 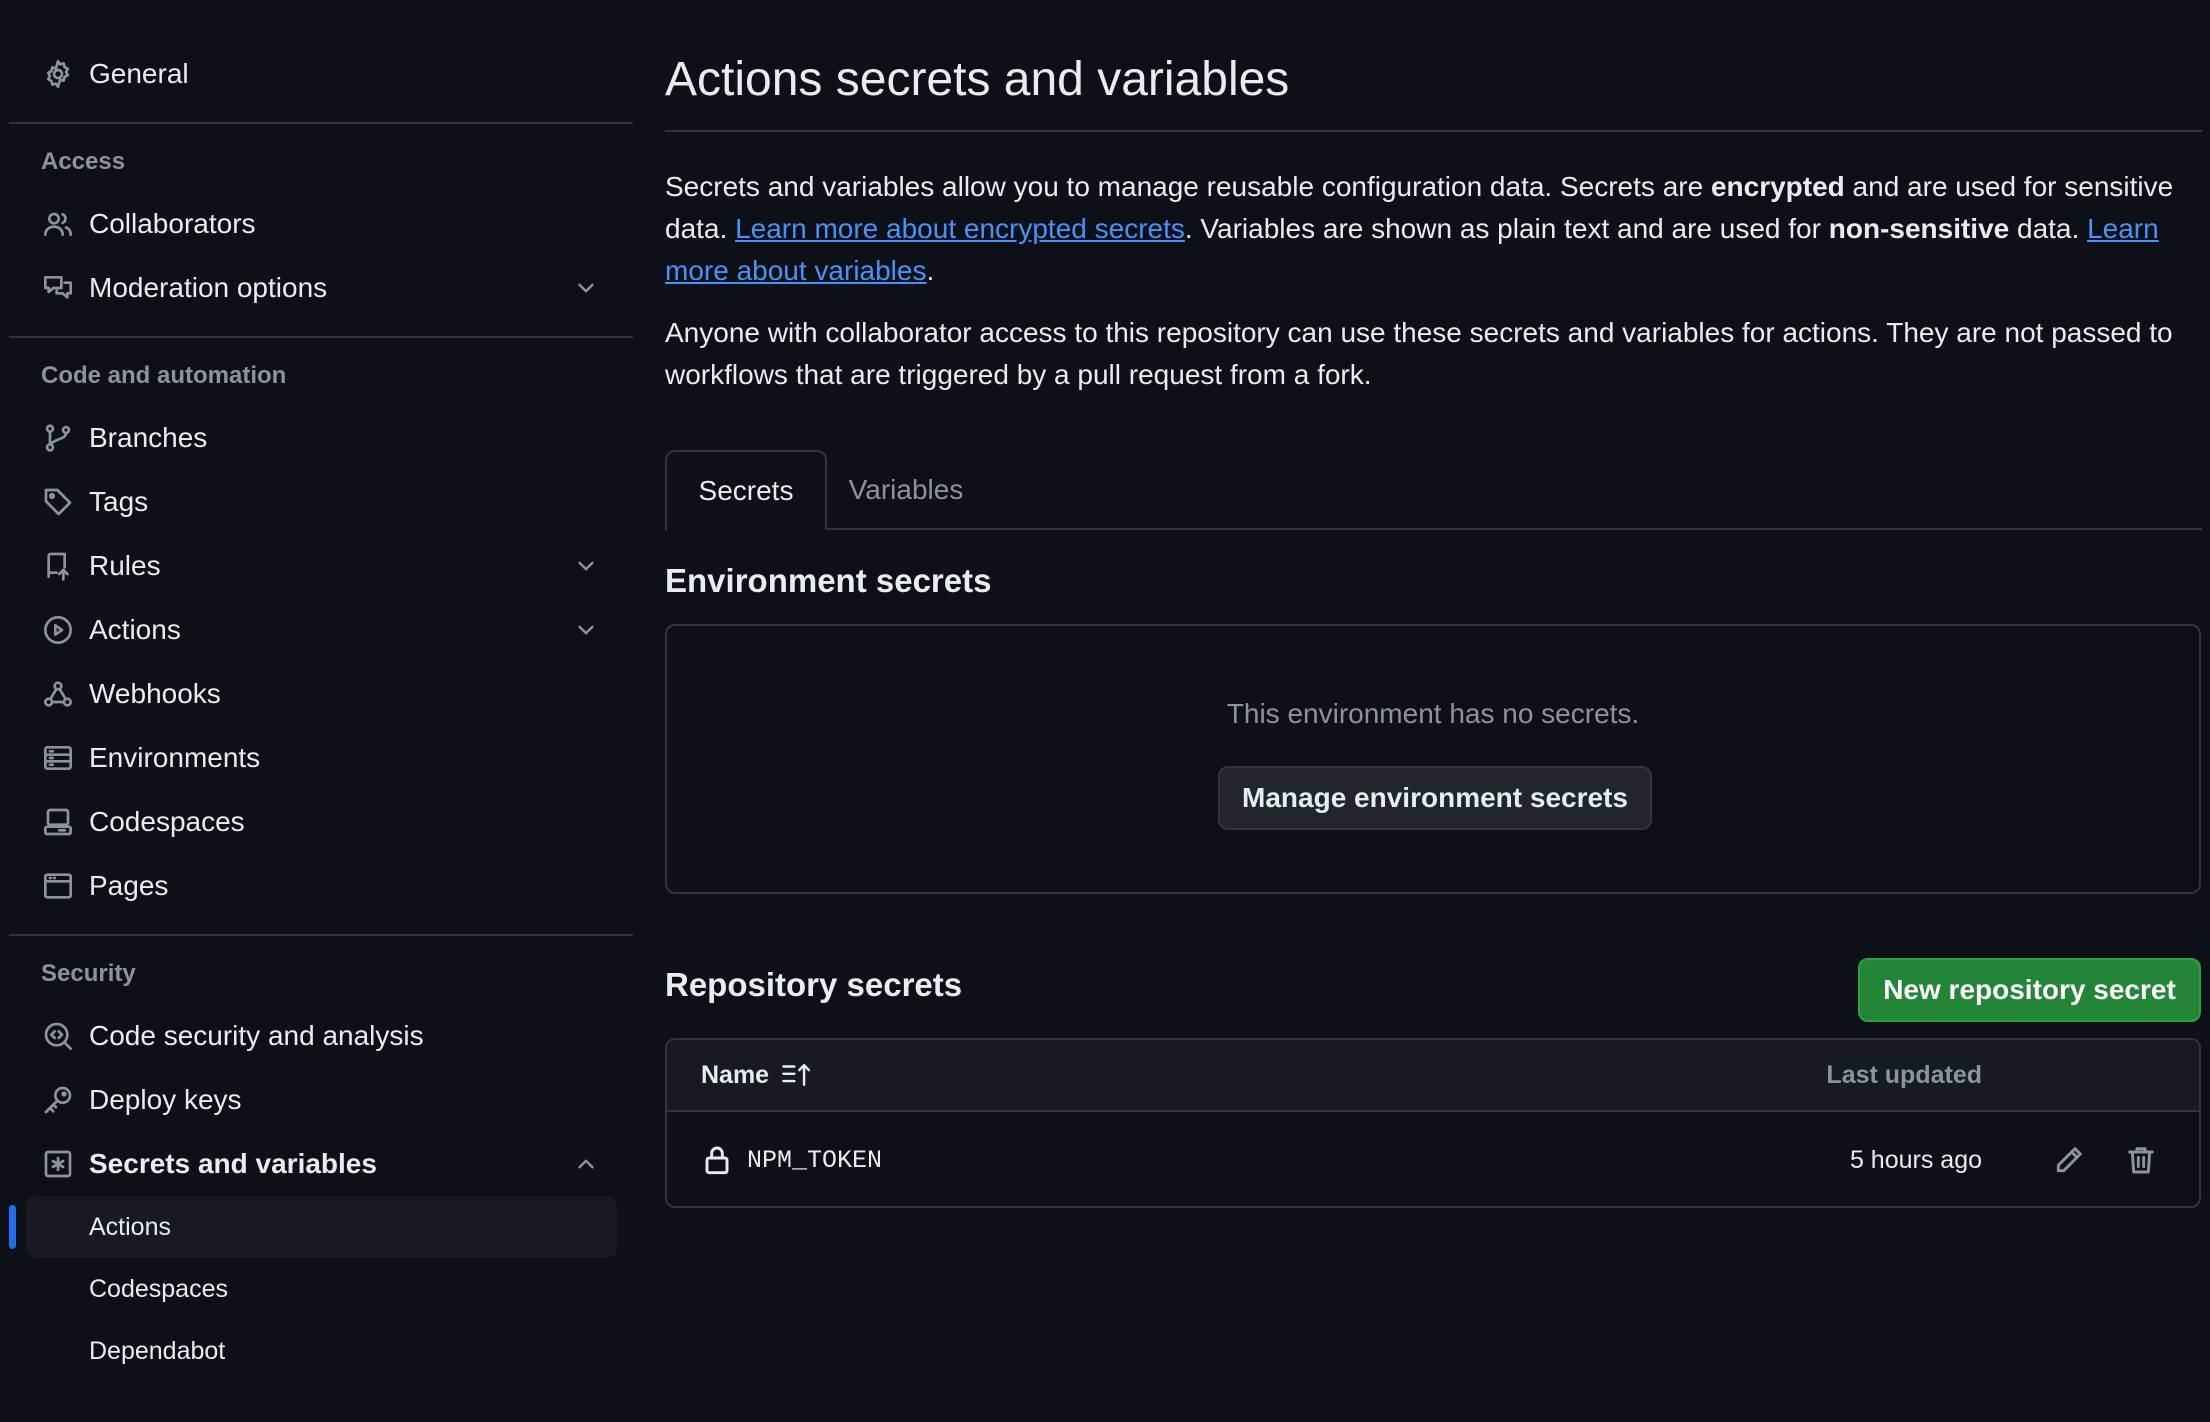 I want to click on intro-text: data., so click(x=2048, y=228).